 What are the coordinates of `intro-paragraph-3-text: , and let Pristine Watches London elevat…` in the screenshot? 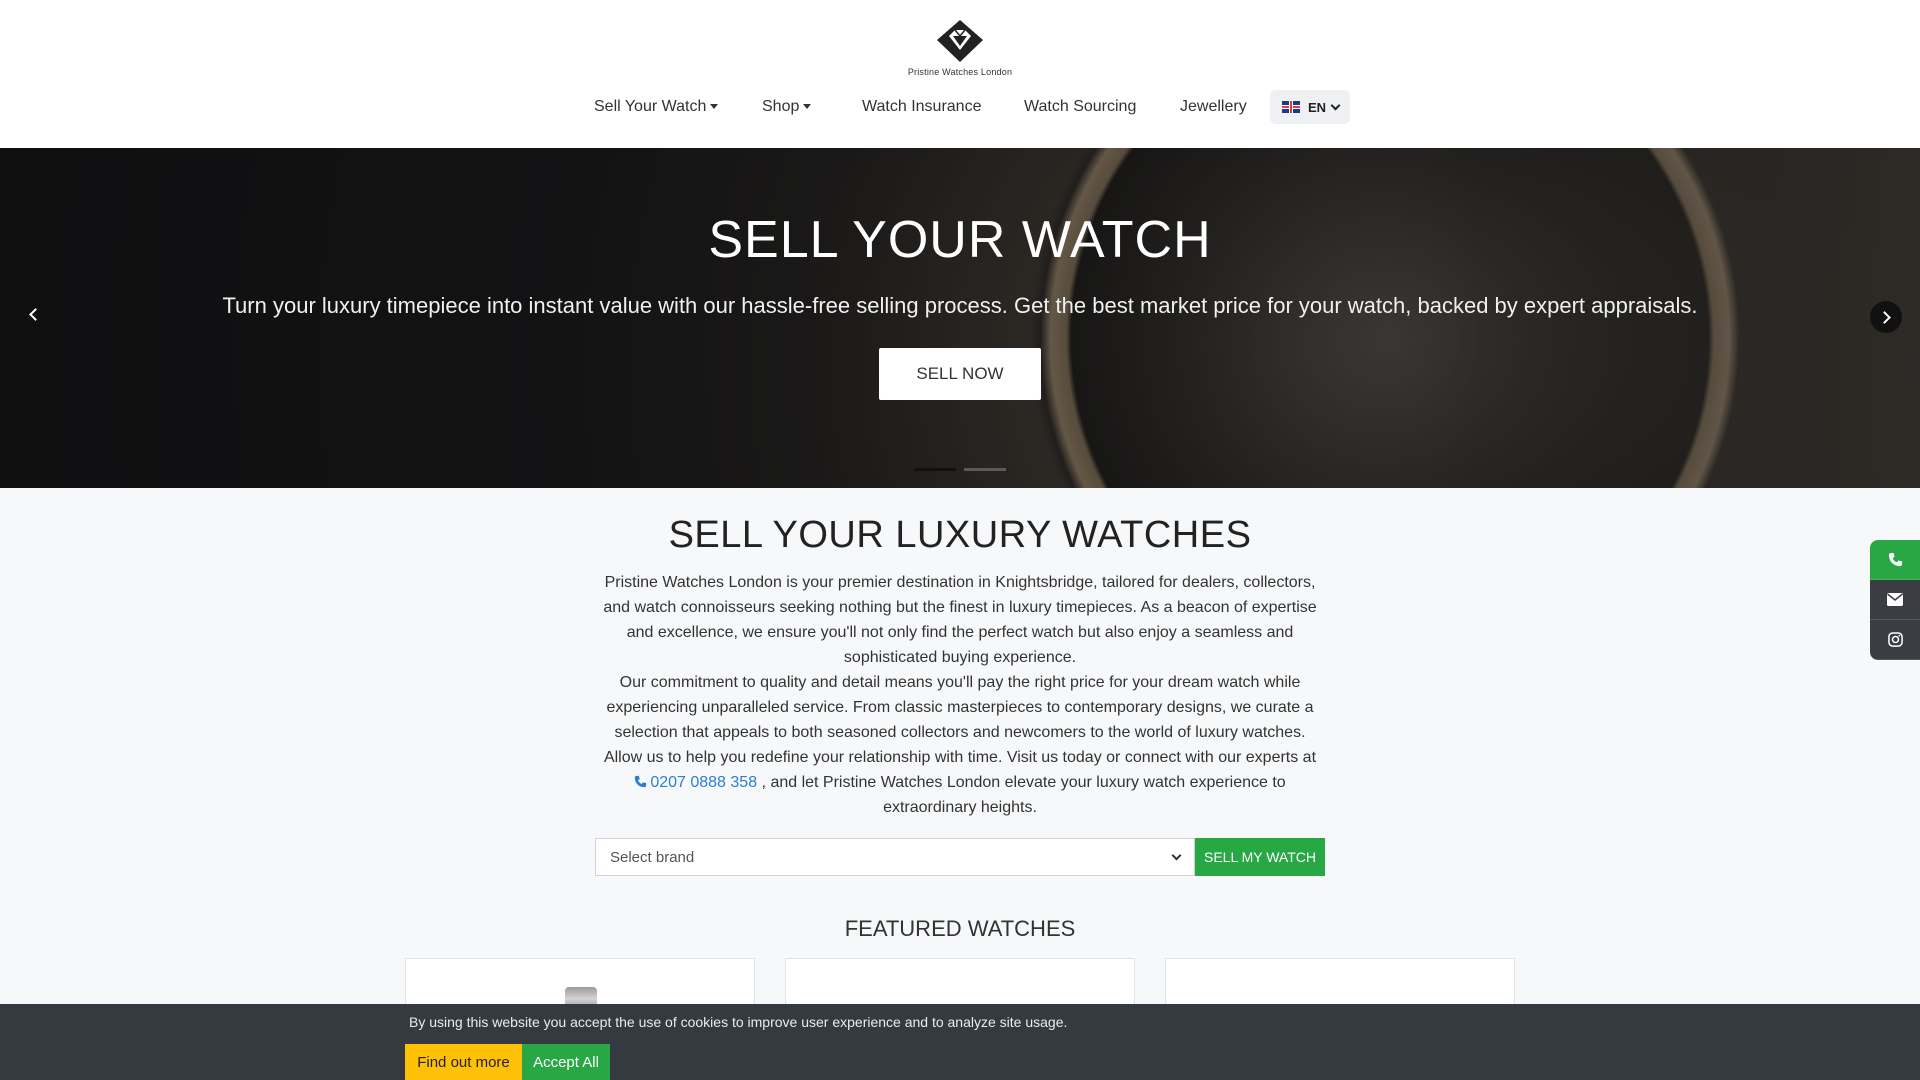 It's located at (1023, 795).